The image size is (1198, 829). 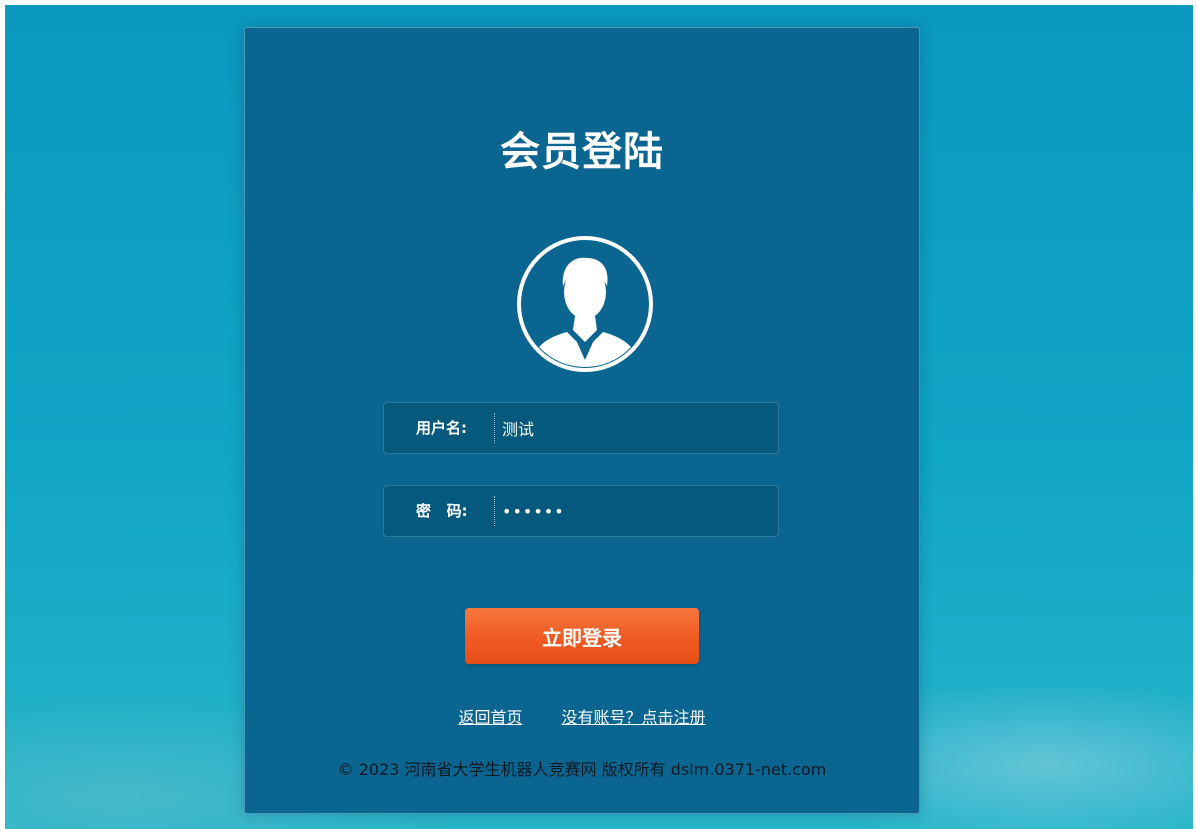 What do you see at coordinates (634, 717) in the screenshot?
I see `register-link: 没有账号？点击注册` at bounding box center [634, 717].